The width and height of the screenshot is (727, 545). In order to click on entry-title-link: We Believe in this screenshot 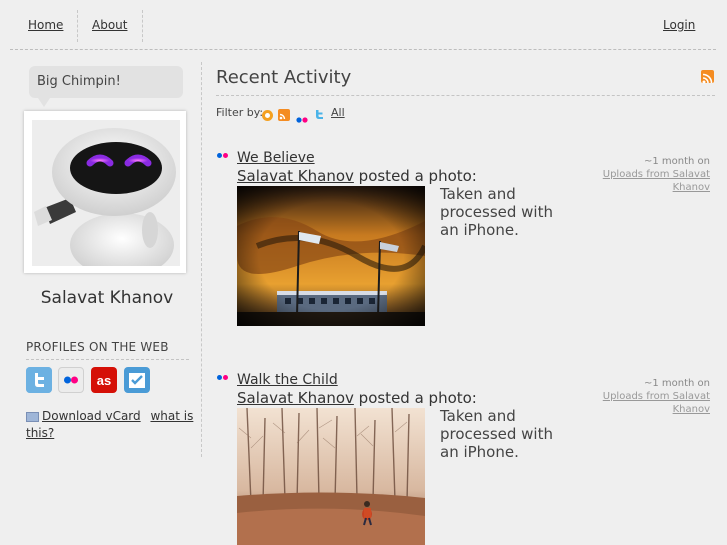, I will do `click(276, 158)`.